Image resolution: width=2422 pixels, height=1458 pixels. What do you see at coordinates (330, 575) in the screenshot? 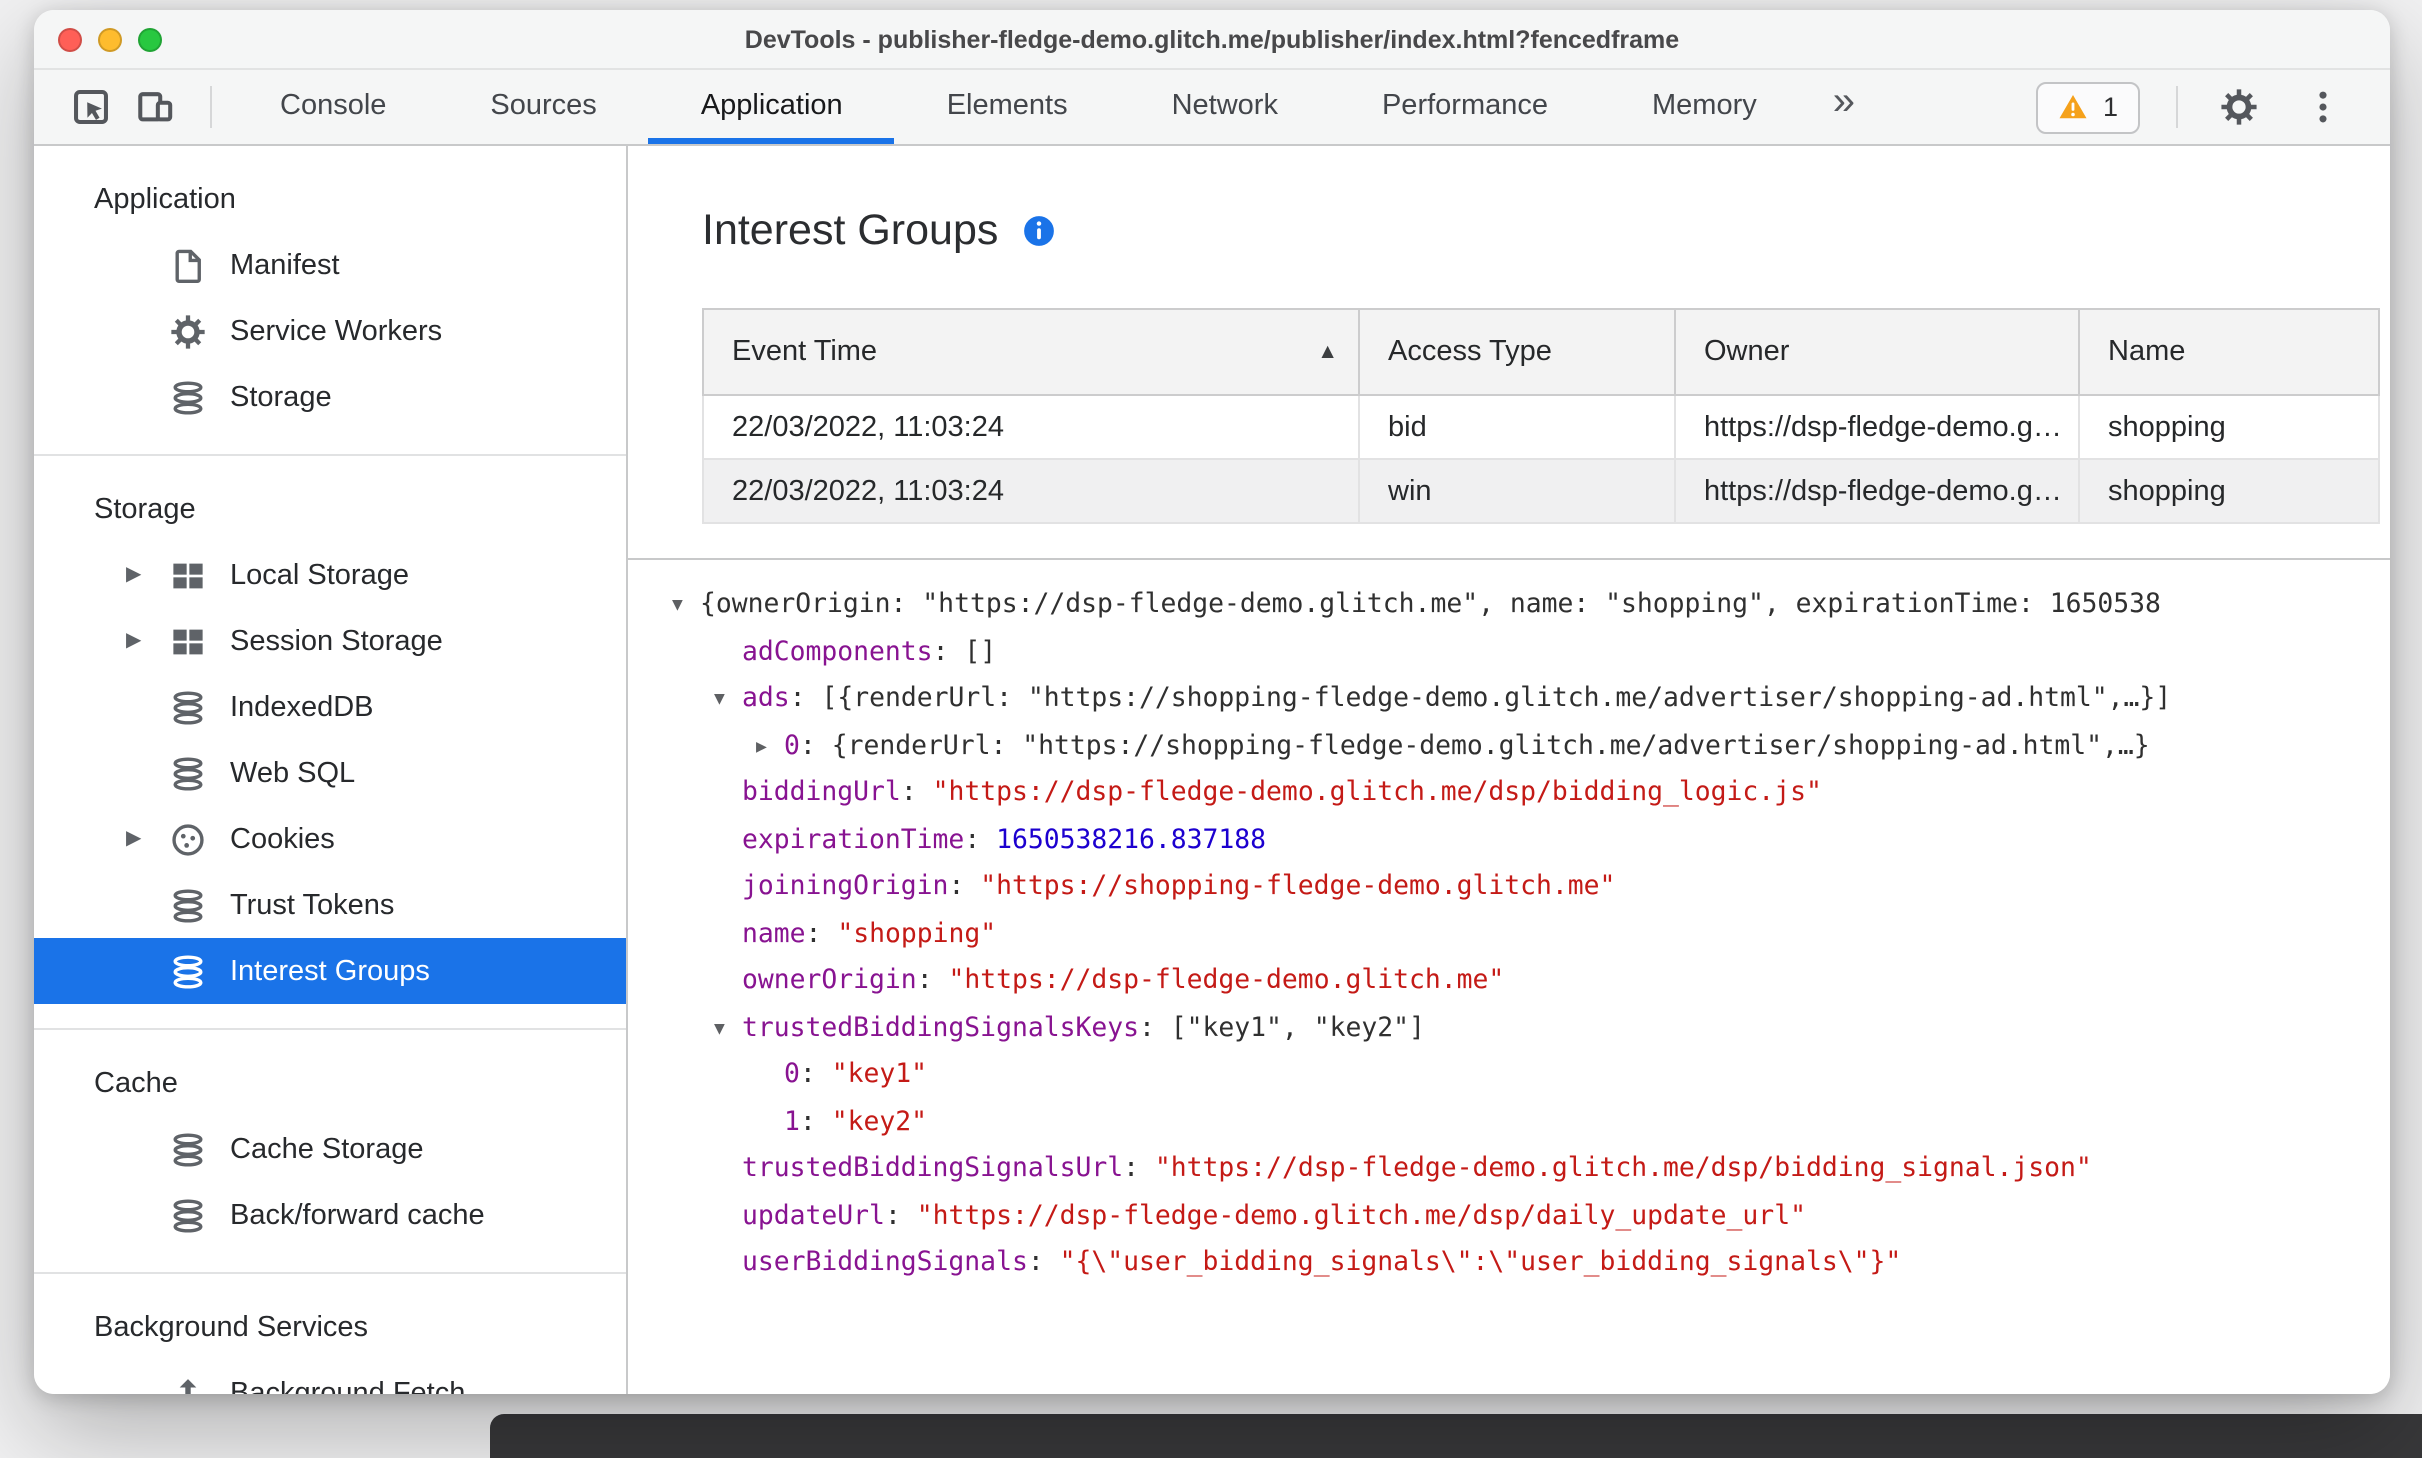
I see `sidebar-item-local-storage: ▶ Local Storage` at bounding box center [330, 575].